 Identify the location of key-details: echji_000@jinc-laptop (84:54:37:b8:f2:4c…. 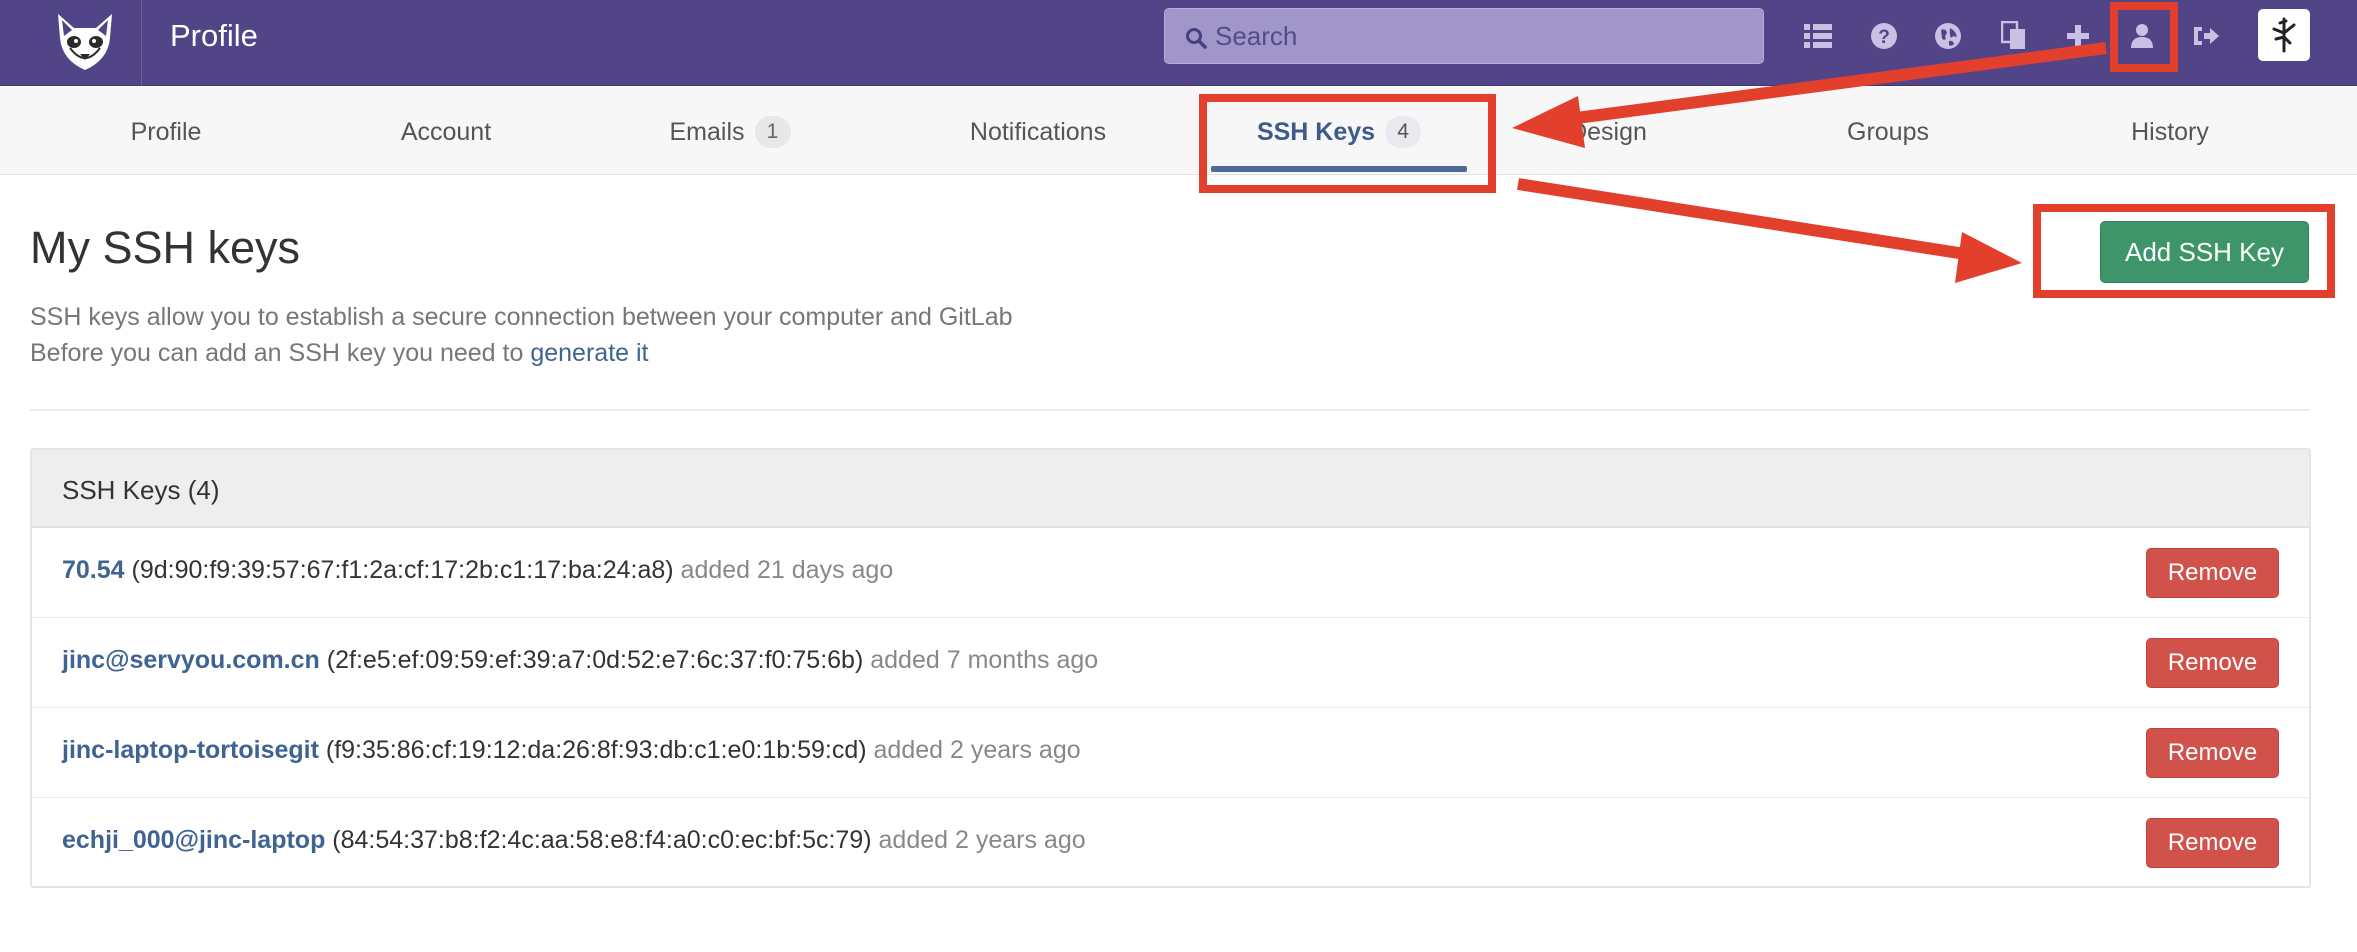
(574, 840).